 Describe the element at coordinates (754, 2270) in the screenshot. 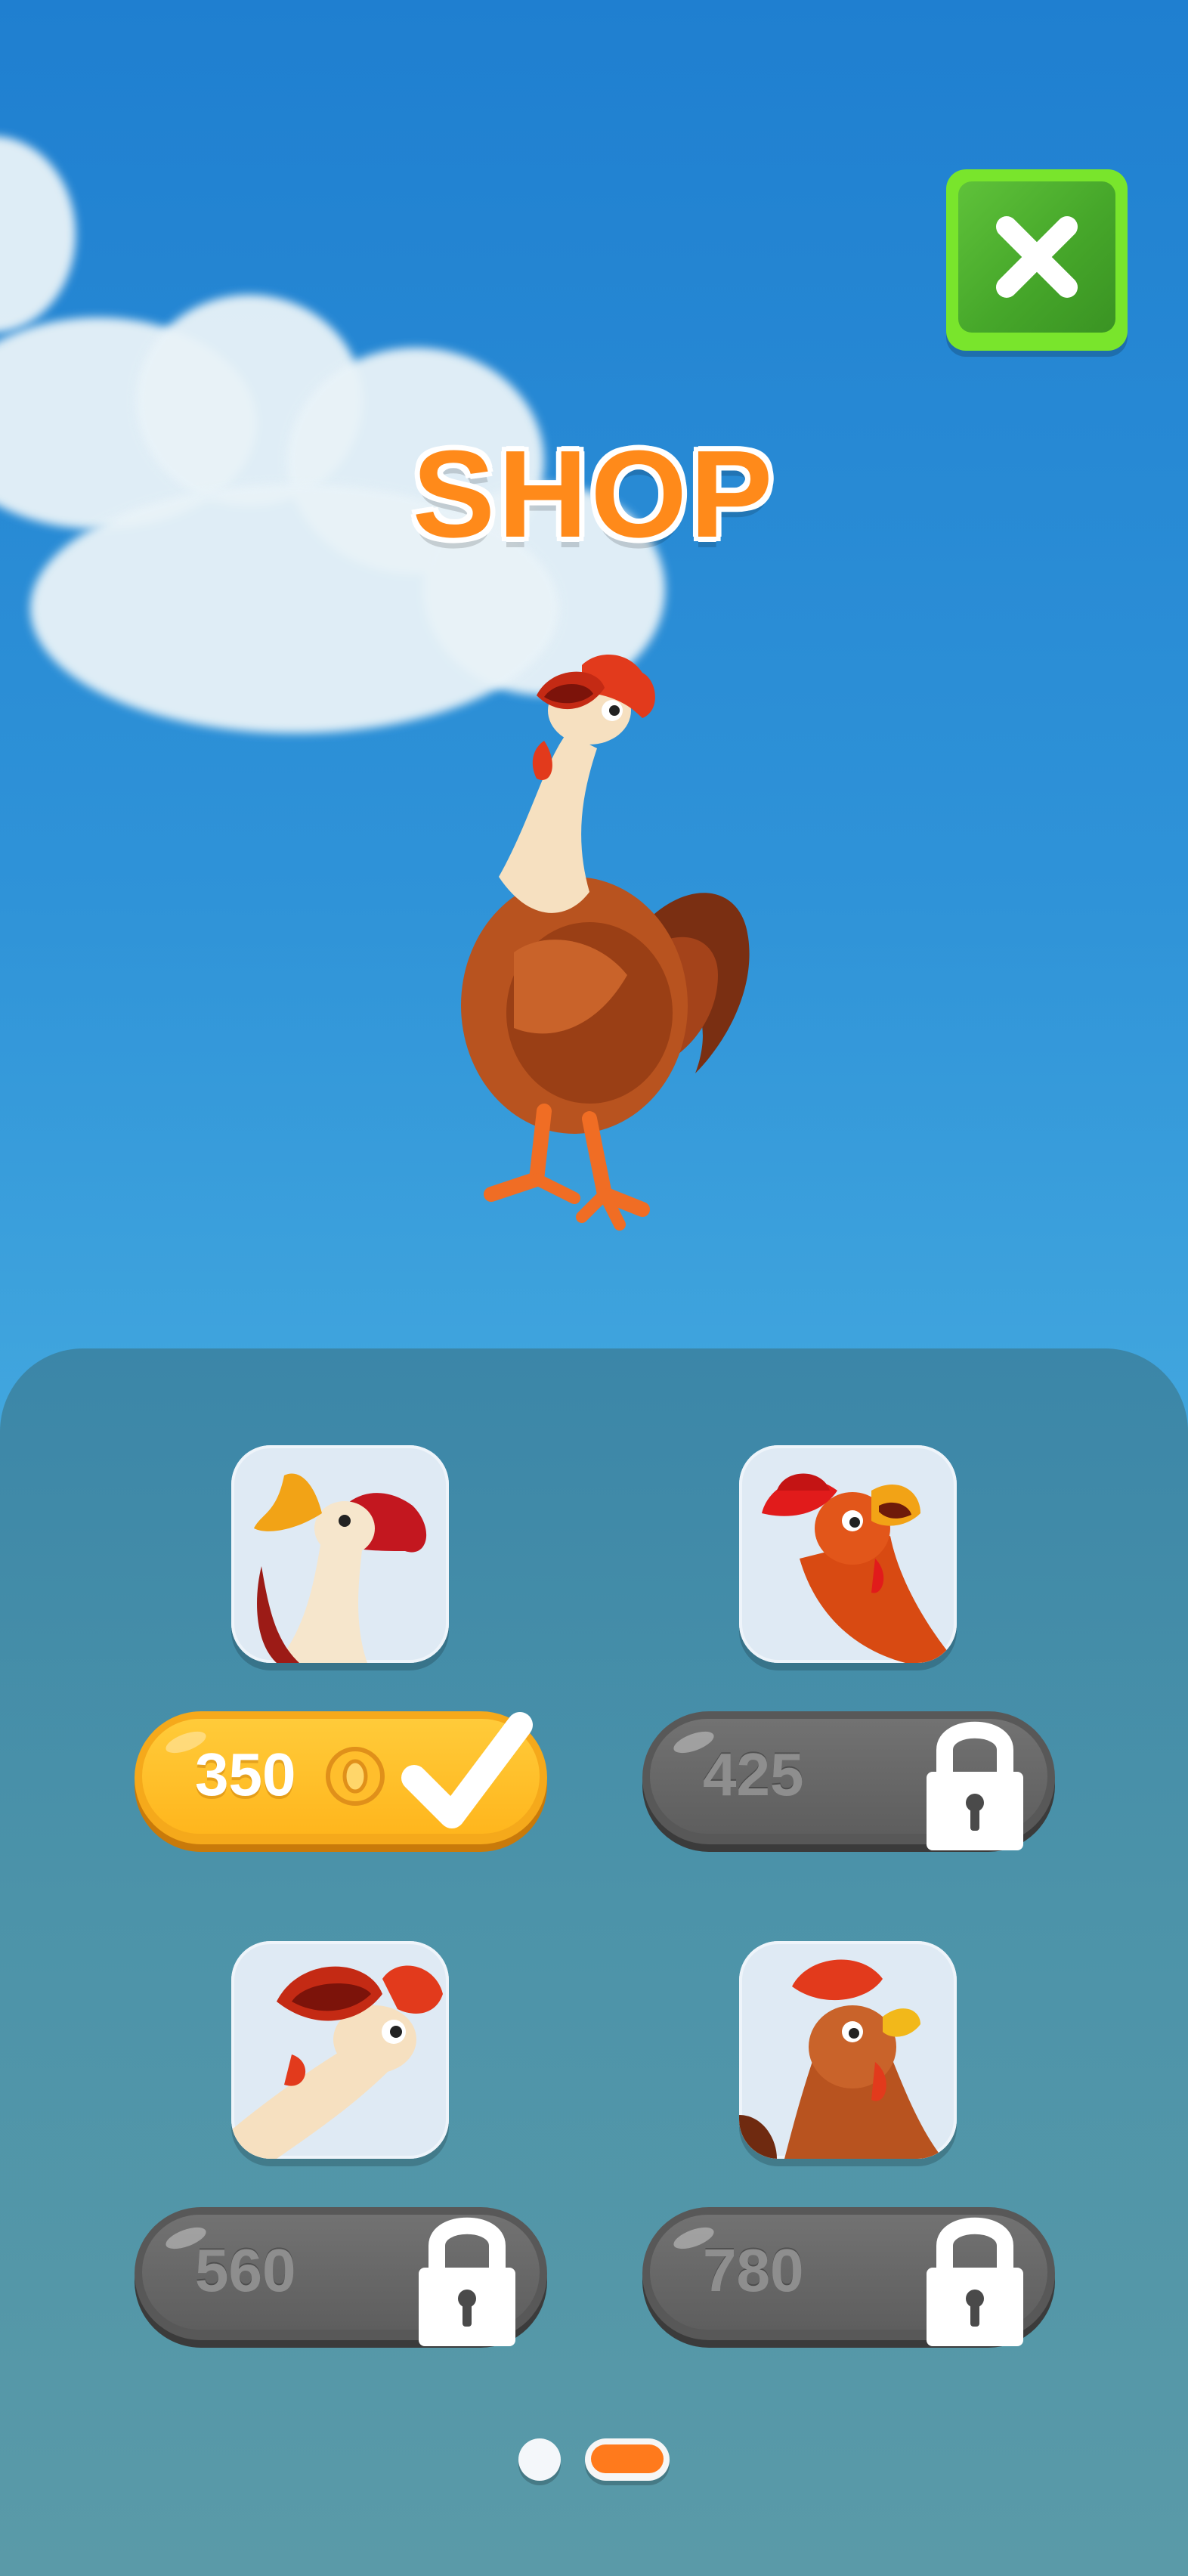

I see `price-label: 780` at that location.